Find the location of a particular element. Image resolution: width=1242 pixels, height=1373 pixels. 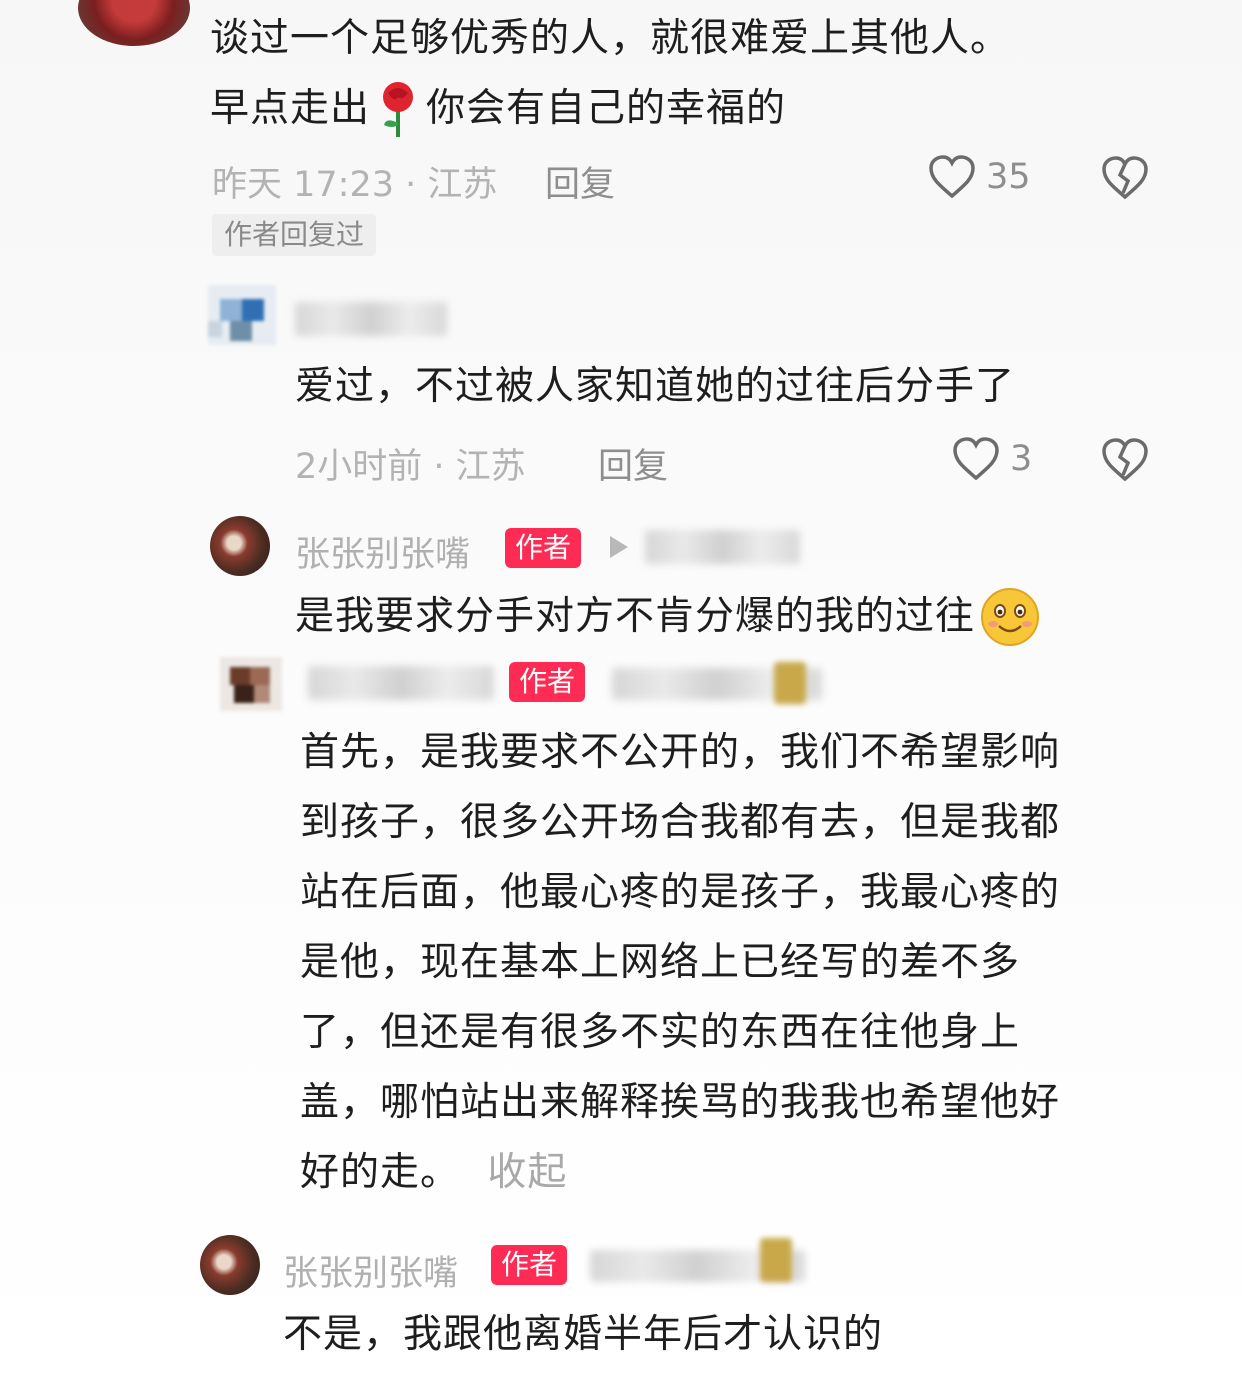

reply-text-line: 是我要求分手对方不肯分爆的我的过往 is located at coordinates (668, 617).